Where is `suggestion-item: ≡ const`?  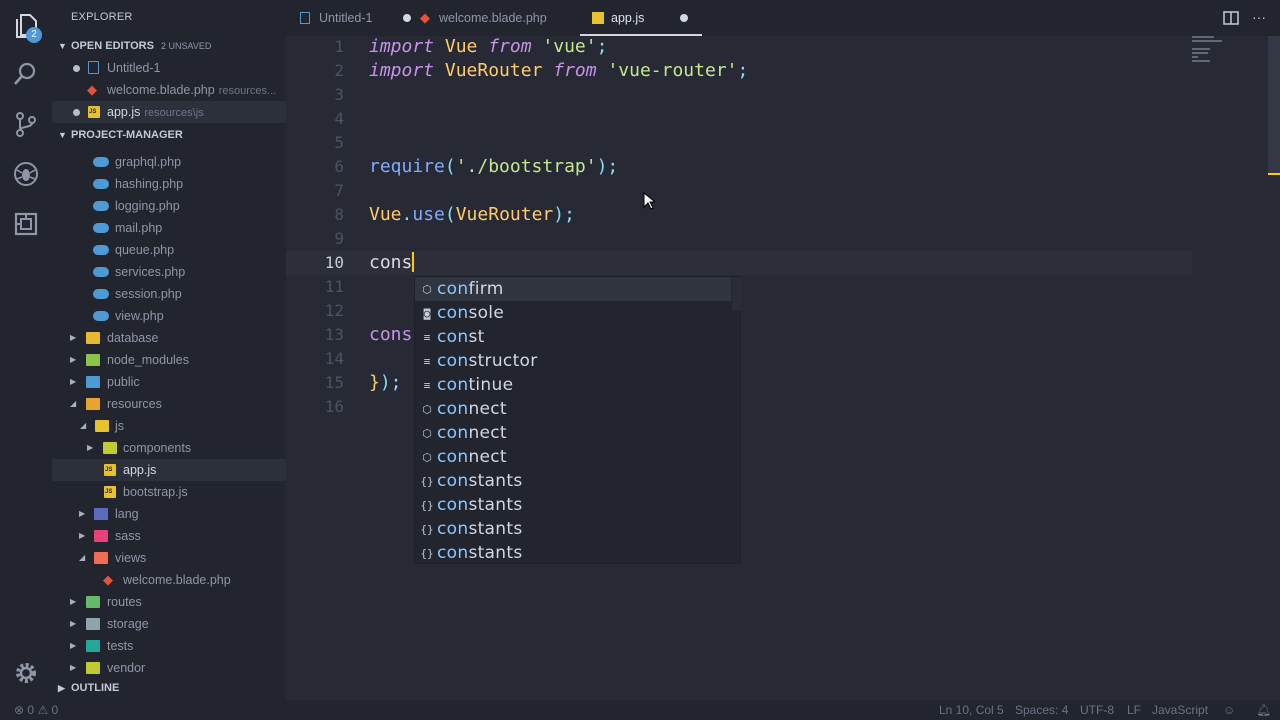
suggestion-item: ≡ const is located at coordinates (573, 337).